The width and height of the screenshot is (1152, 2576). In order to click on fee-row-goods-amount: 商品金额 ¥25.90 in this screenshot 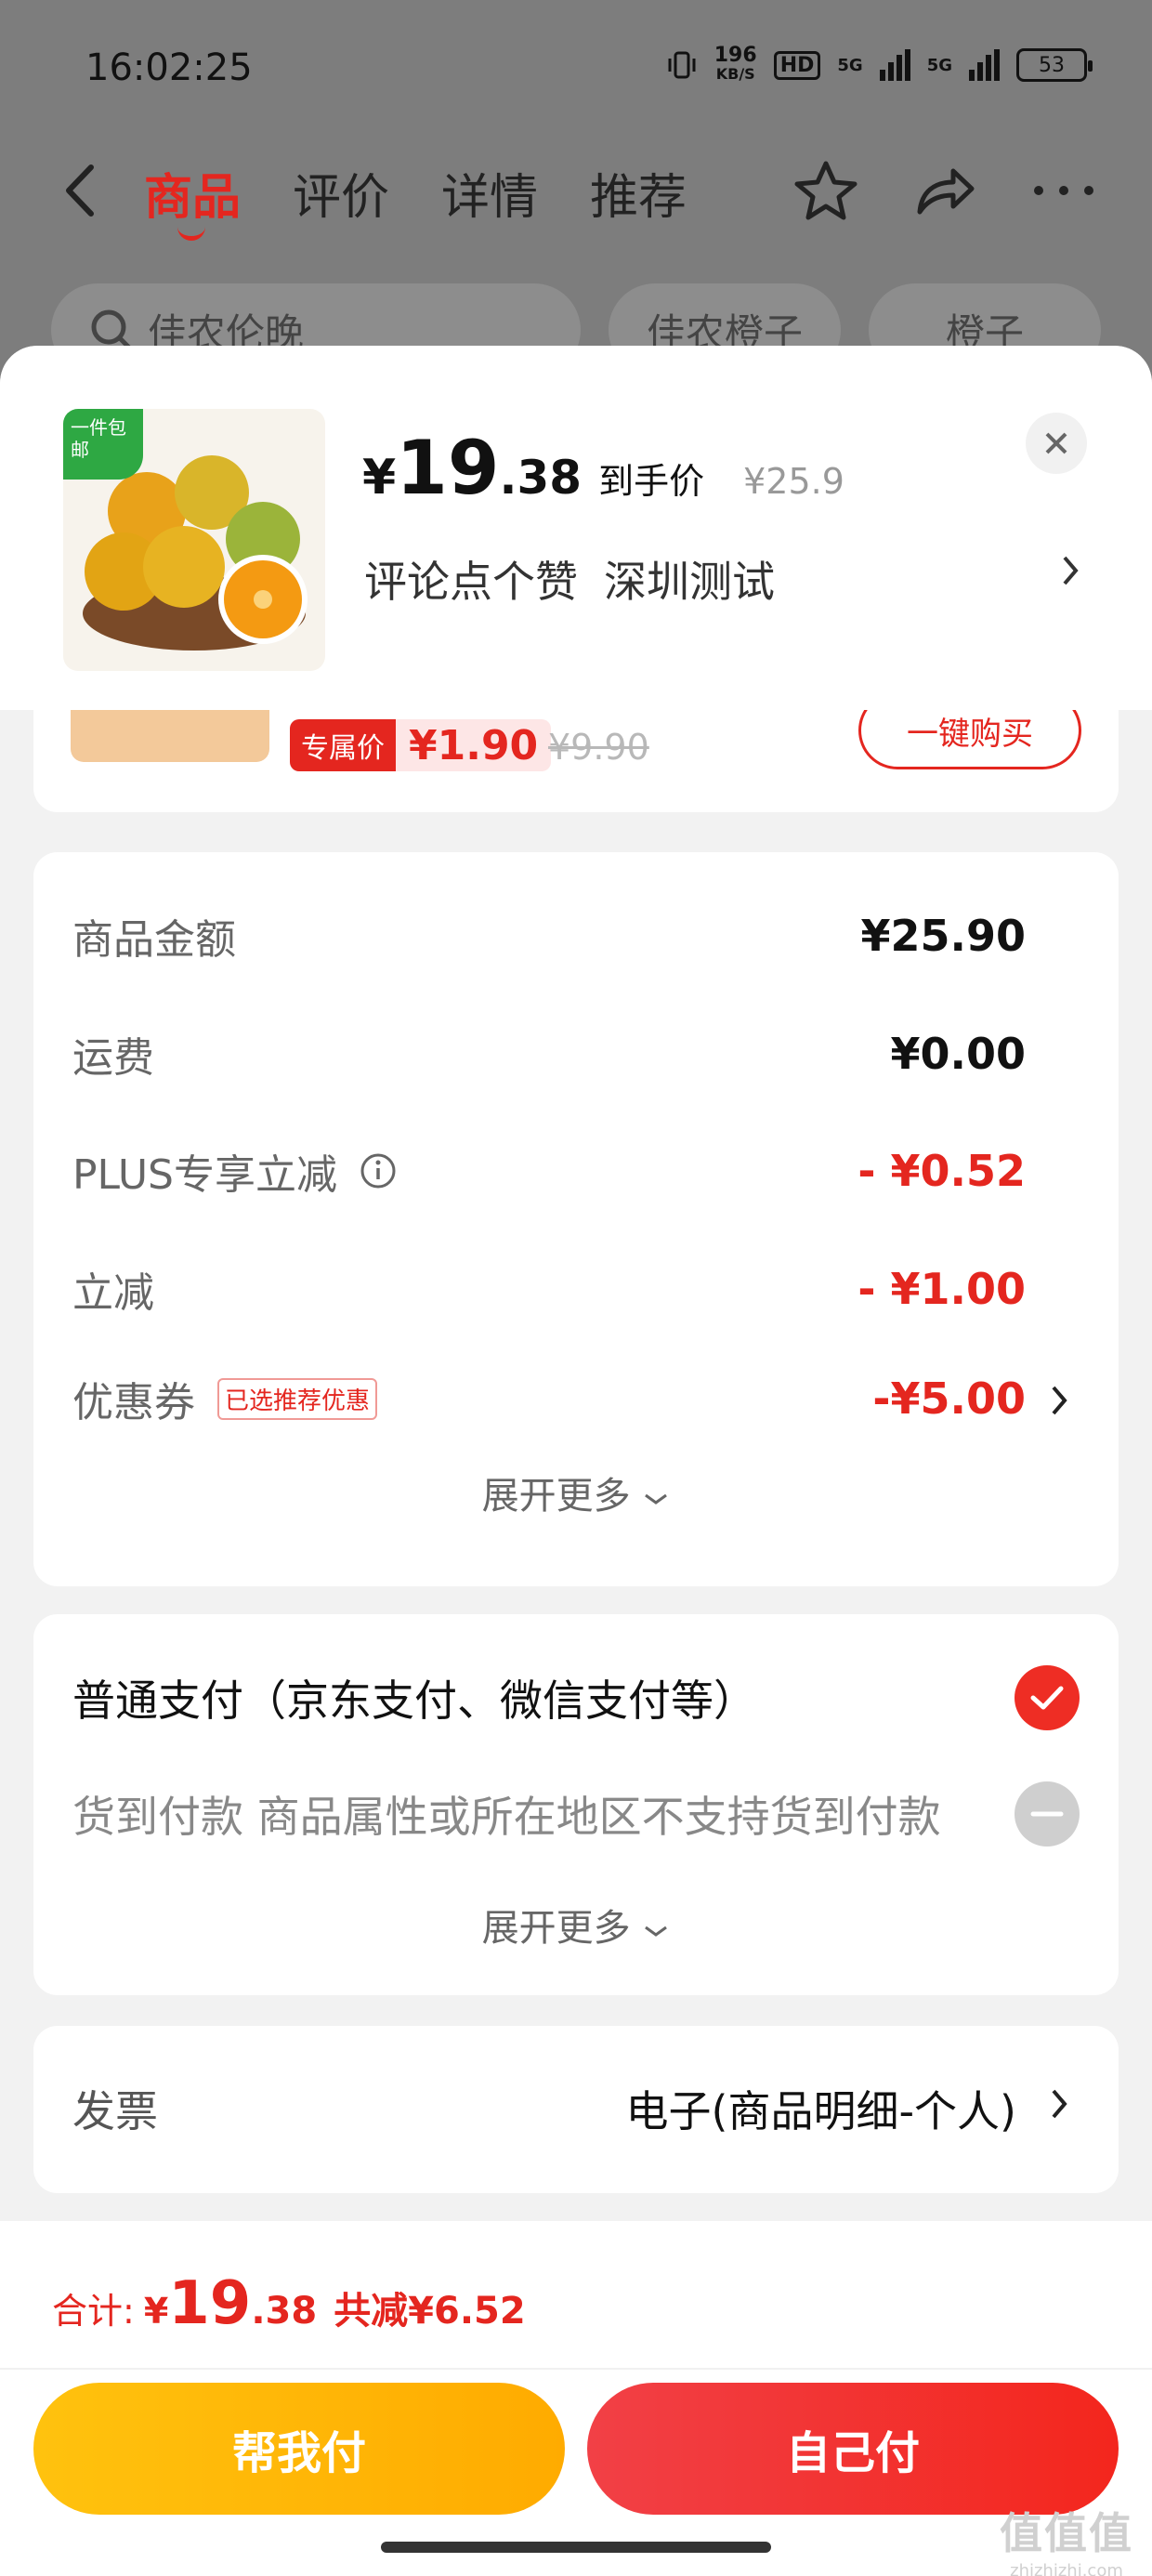, I will do `click(549, 935)`.